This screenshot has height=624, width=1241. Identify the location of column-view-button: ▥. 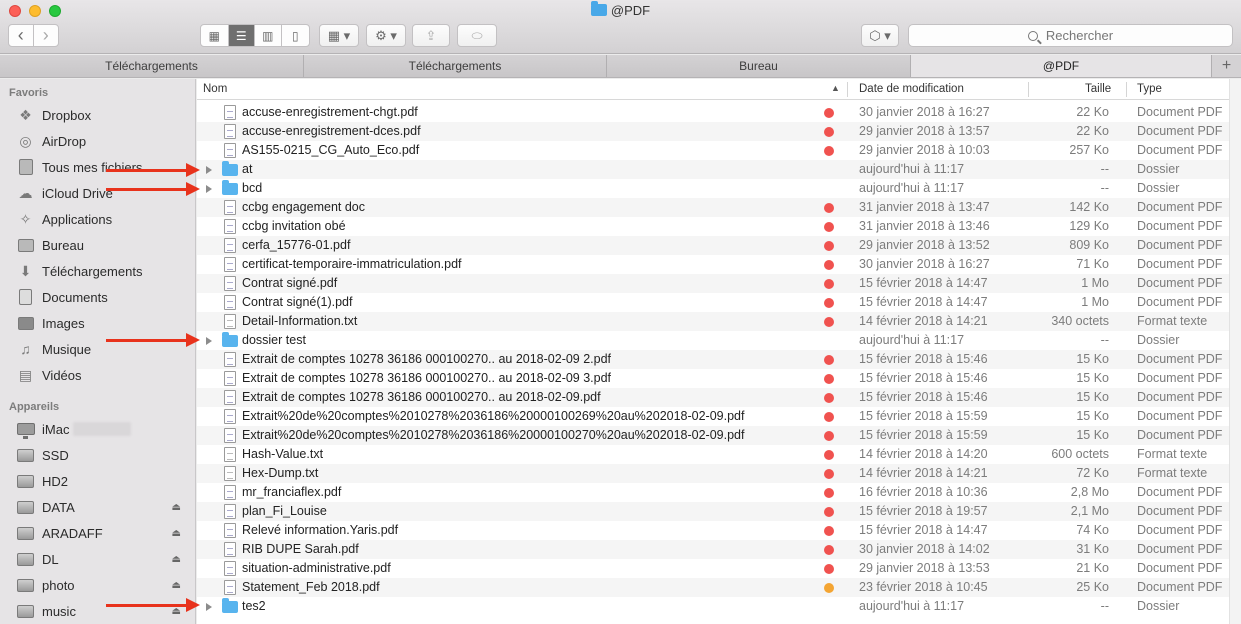
(268, 35).